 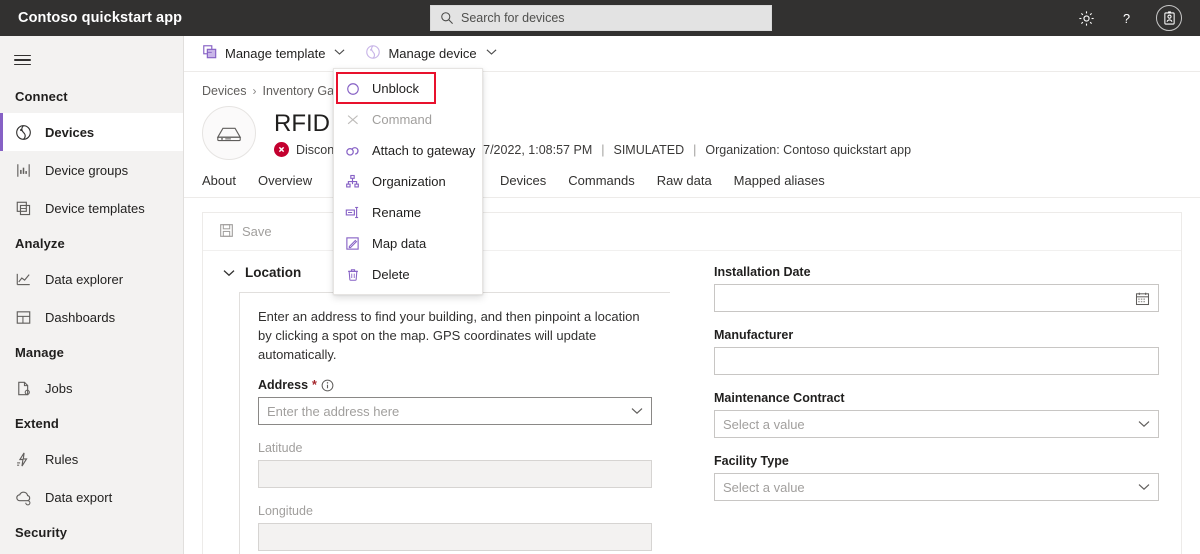 I want to click on address-input: Enter the address here, so click(x=455, y=411).